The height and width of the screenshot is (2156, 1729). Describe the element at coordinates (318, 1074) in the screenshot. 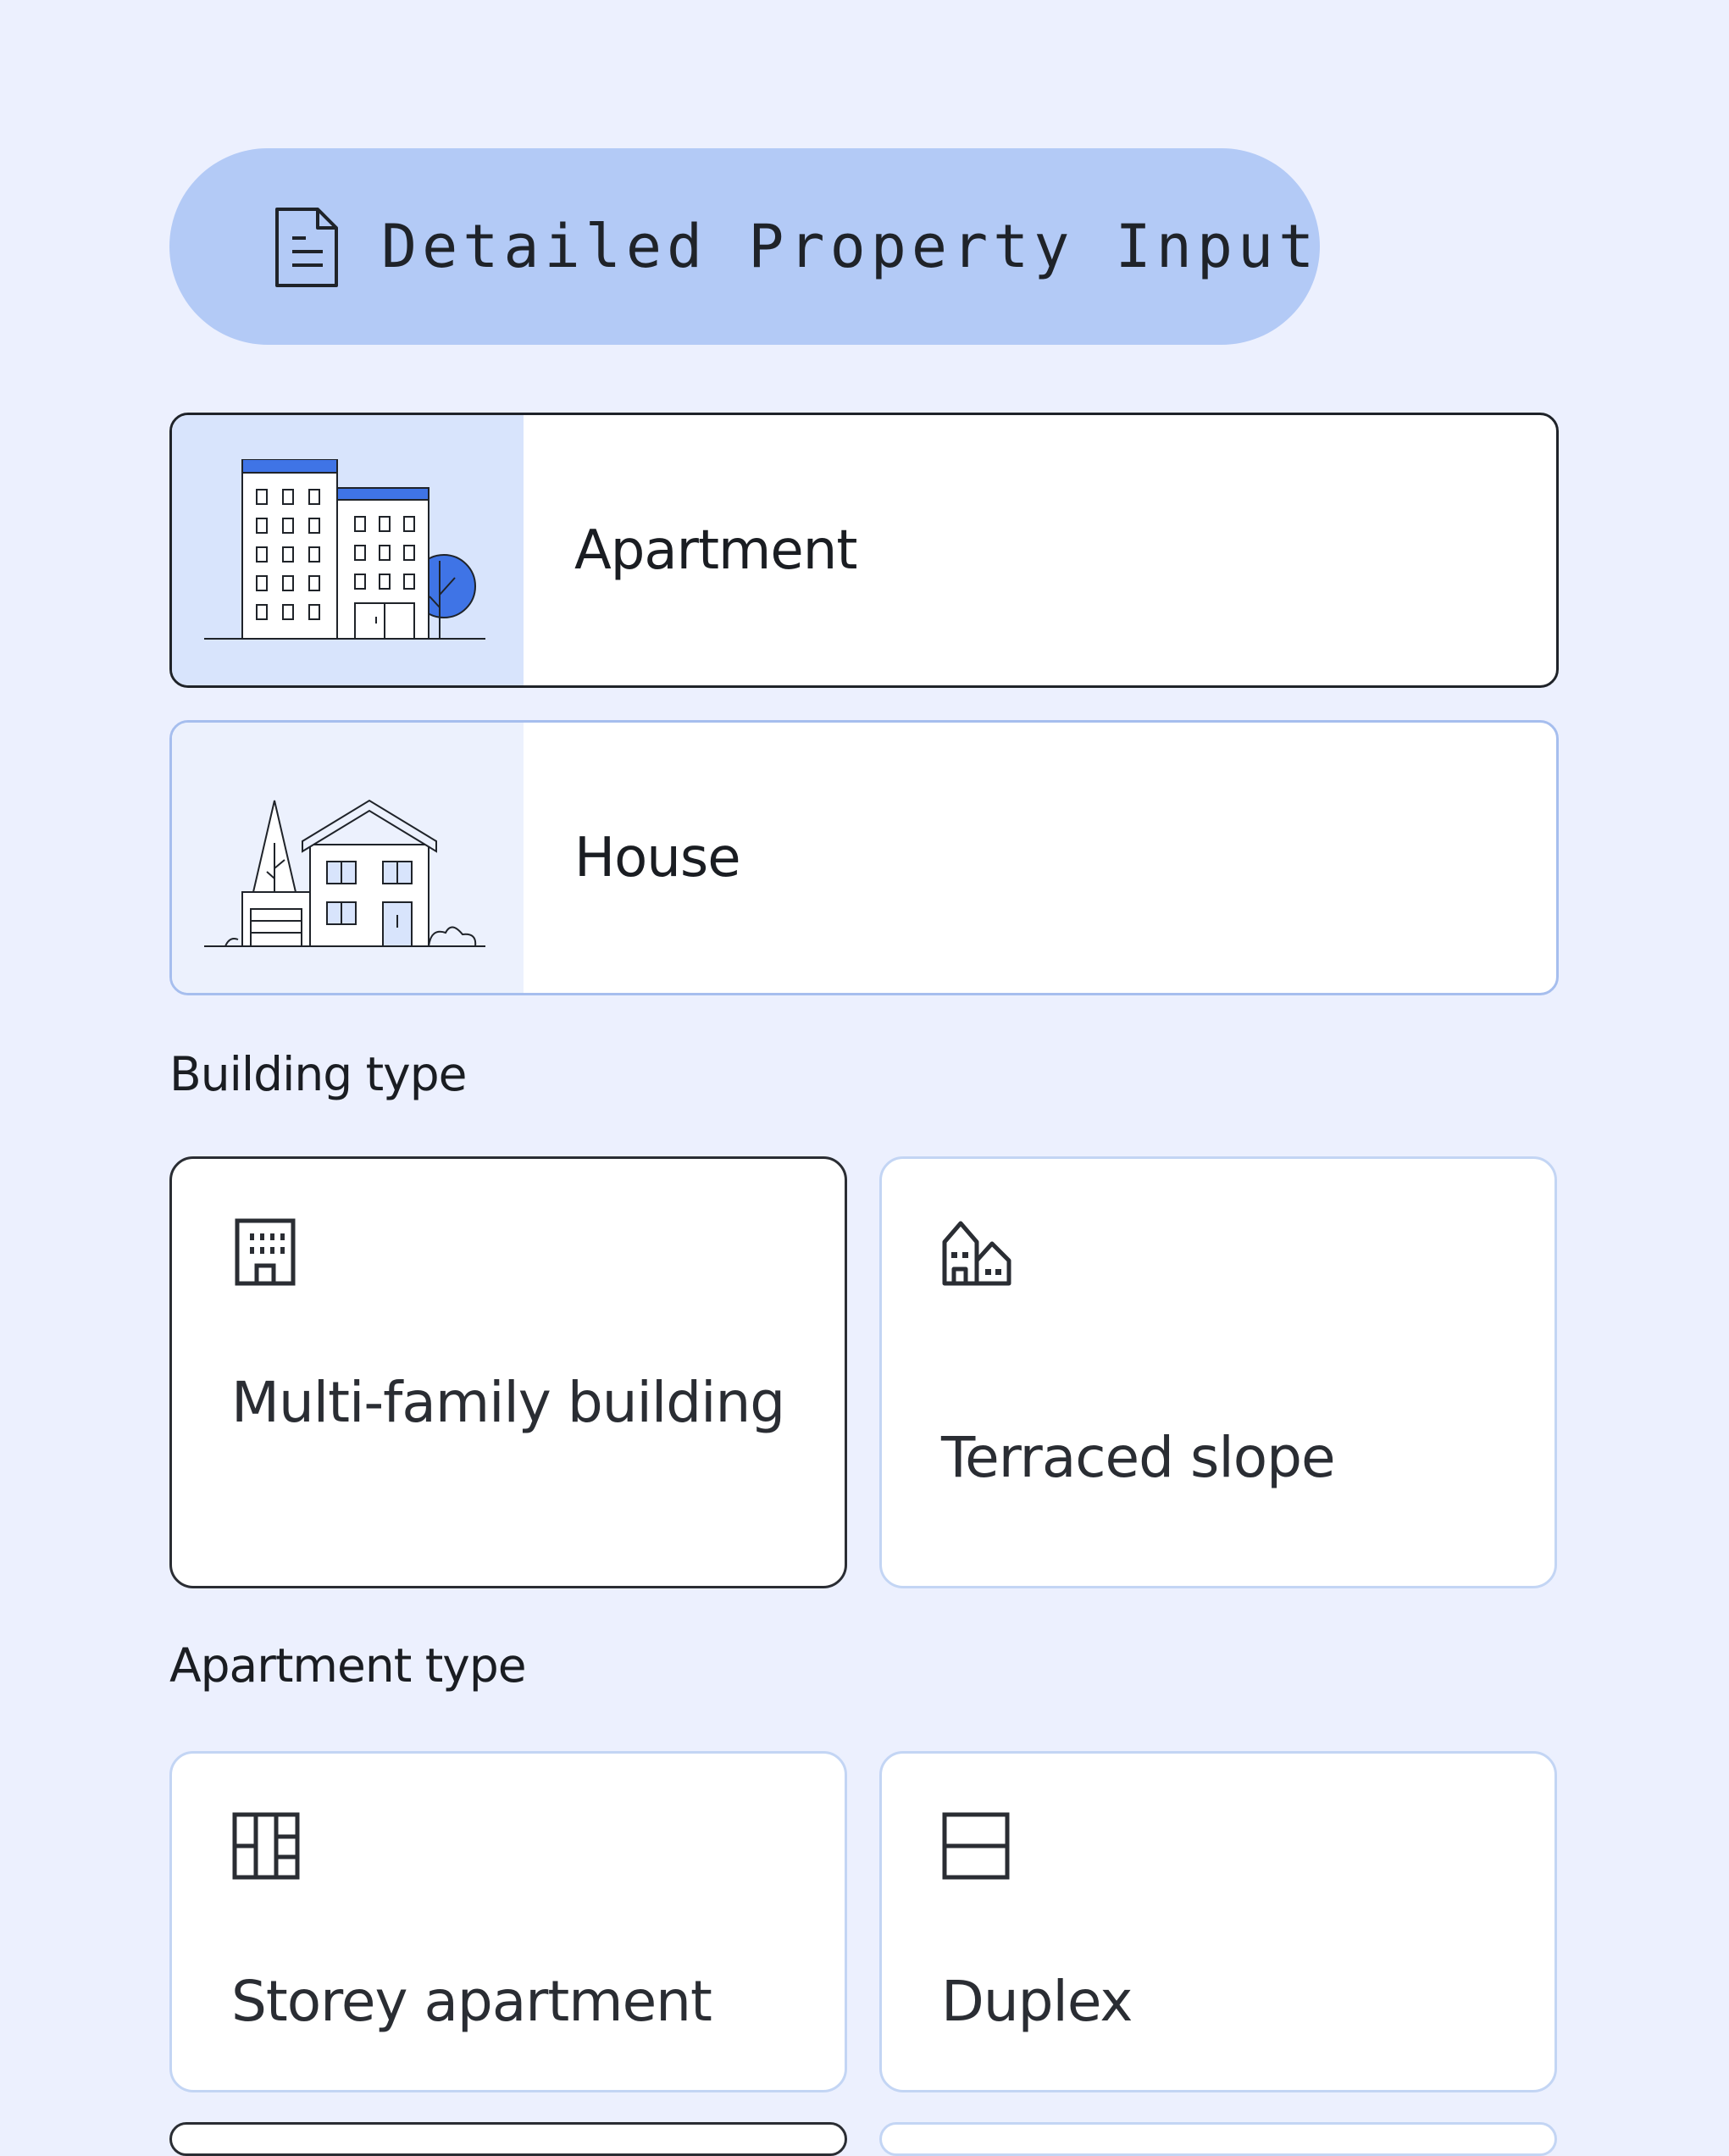

I see `building-type-heading: Building type` at that location.